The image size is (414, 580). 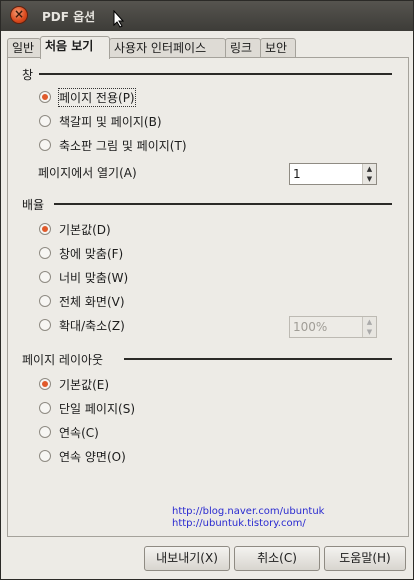 I want to click on open-on-page-spinner: 1 ▲ ▼, so click(x=333, y=174).